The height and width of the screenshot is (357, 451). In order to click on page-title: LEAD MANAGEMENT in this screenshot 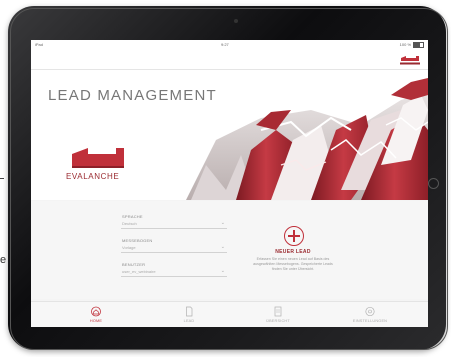, I will do `click(132, 95)`.